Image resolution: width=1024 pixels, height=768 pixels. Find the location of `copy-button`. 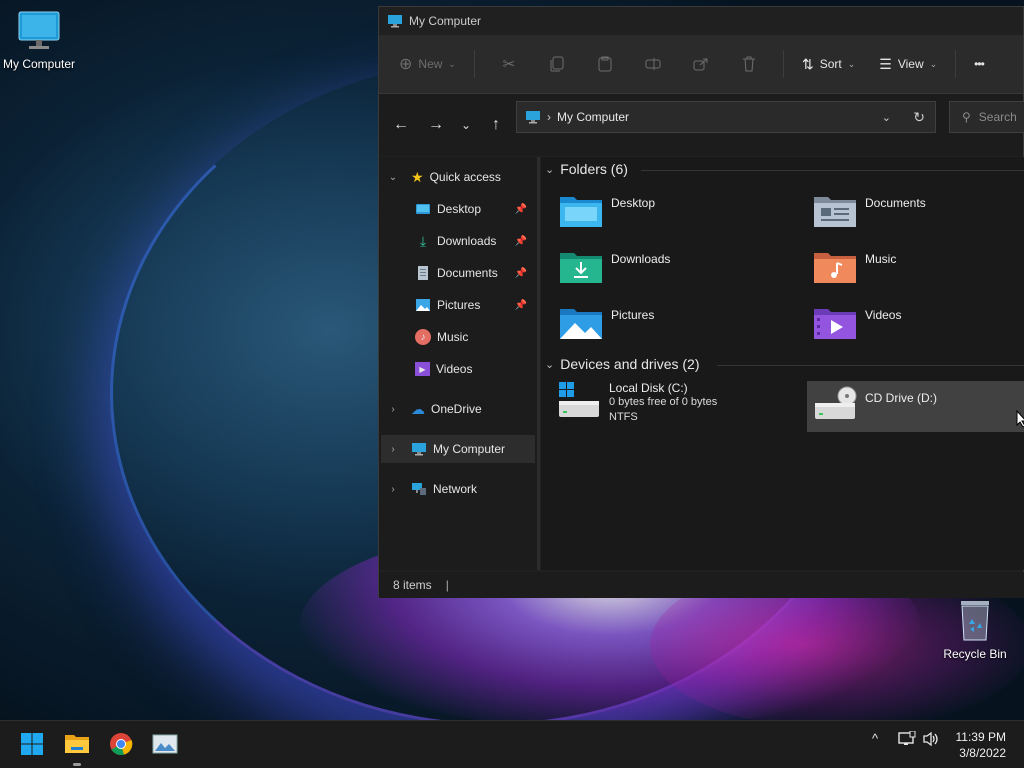

copy-button is located at coordinates (557, 64).